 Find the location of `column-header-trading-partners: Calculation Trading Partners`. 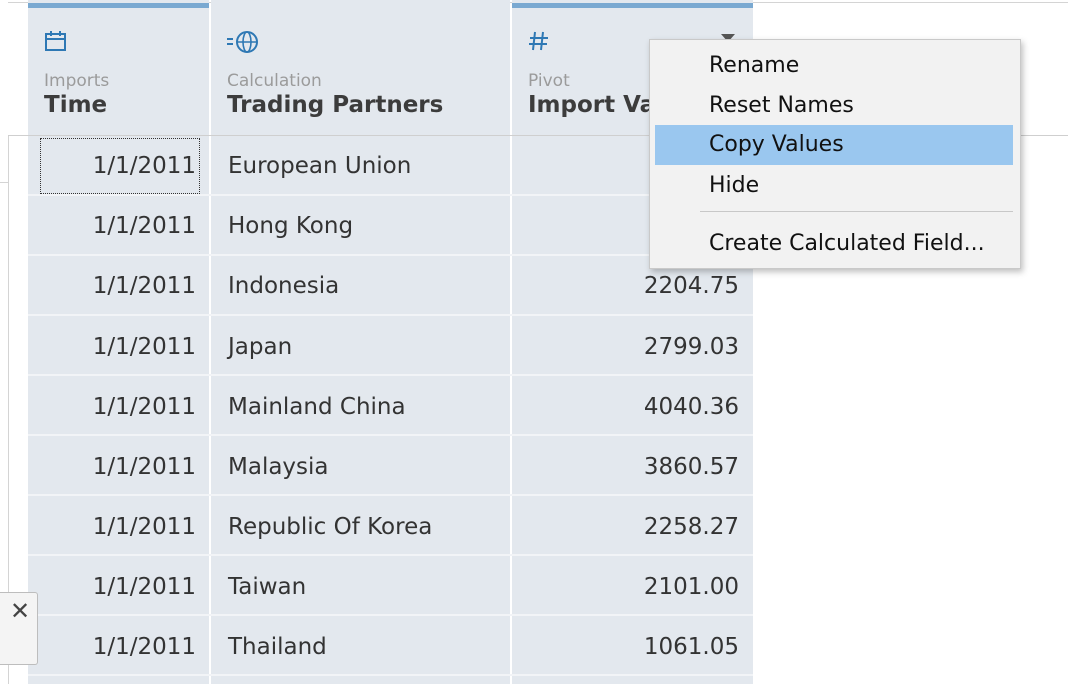

column-header-trading-partners: Calculation Trading Partners is located at coordinates (360, 67).